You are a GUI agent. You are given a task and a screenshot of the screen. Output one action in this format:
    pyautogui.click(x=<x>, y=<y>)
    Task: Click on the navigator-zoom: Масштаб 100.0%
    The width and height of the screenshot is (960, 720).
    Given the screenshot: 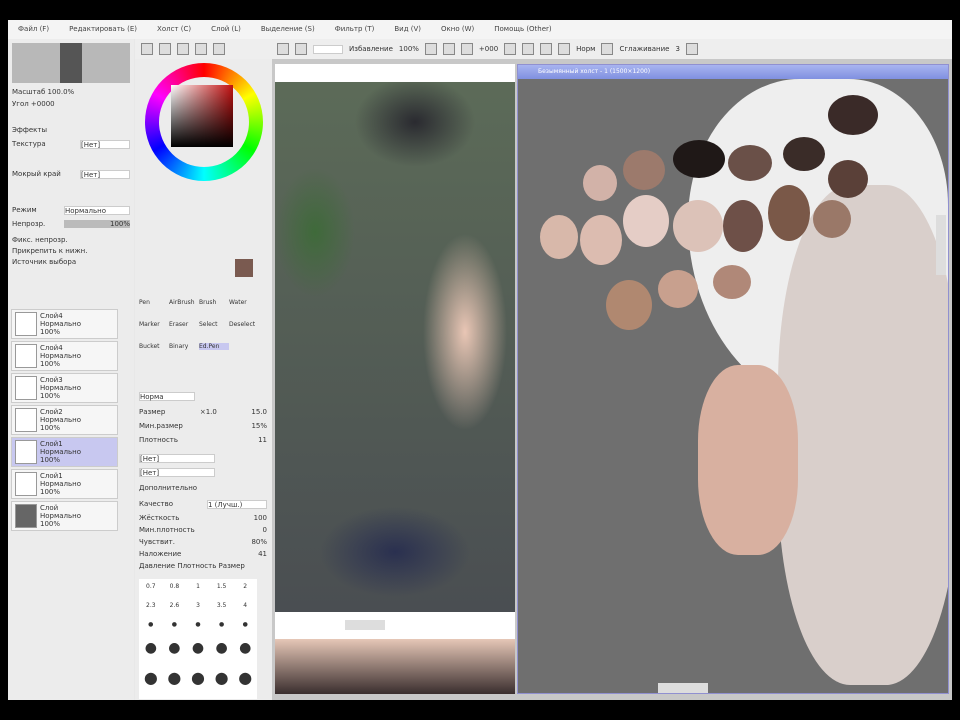 What is the action you would take?
    pyautogui.click(x=43, y=92)
    